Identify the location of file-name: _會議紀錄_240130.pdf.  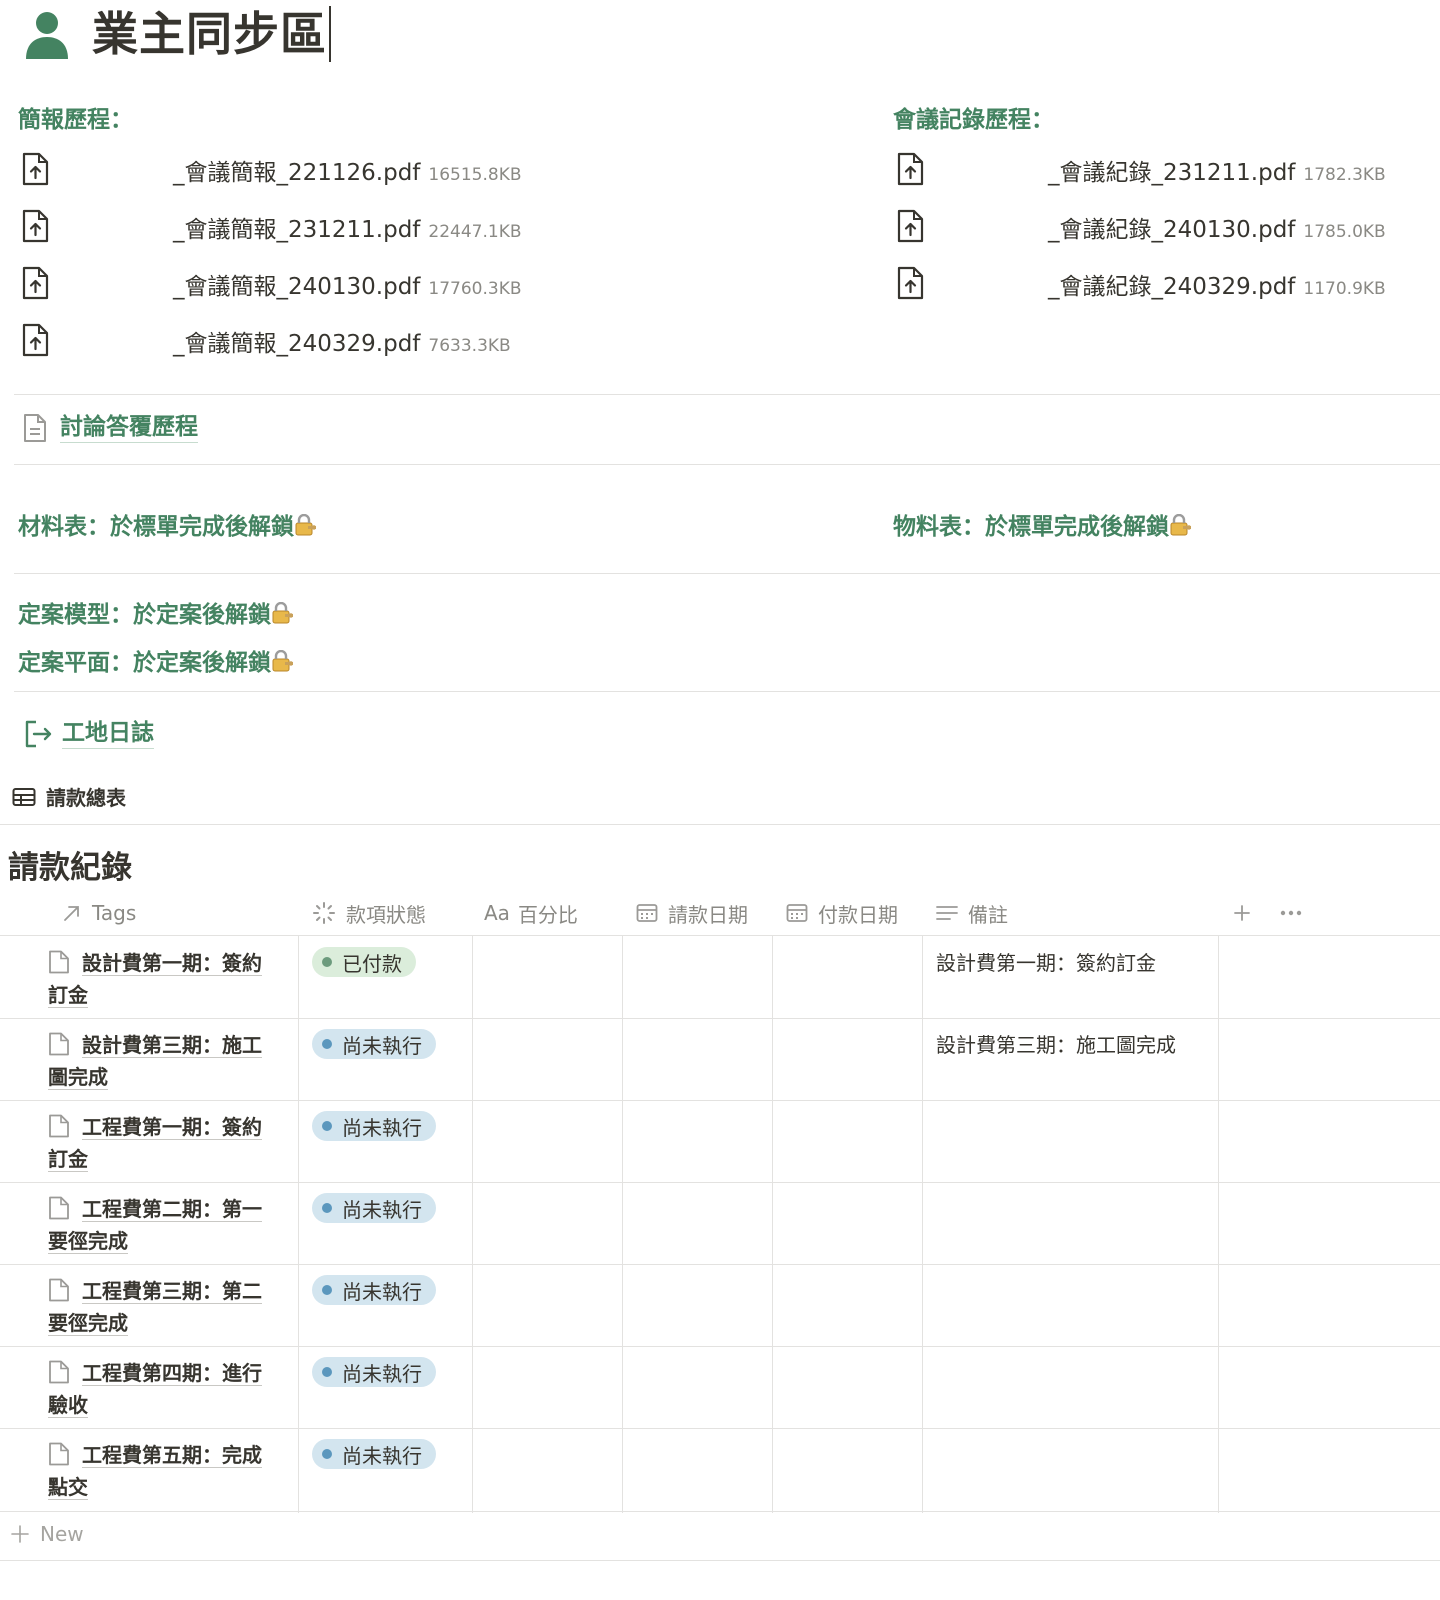
(1171, 230).